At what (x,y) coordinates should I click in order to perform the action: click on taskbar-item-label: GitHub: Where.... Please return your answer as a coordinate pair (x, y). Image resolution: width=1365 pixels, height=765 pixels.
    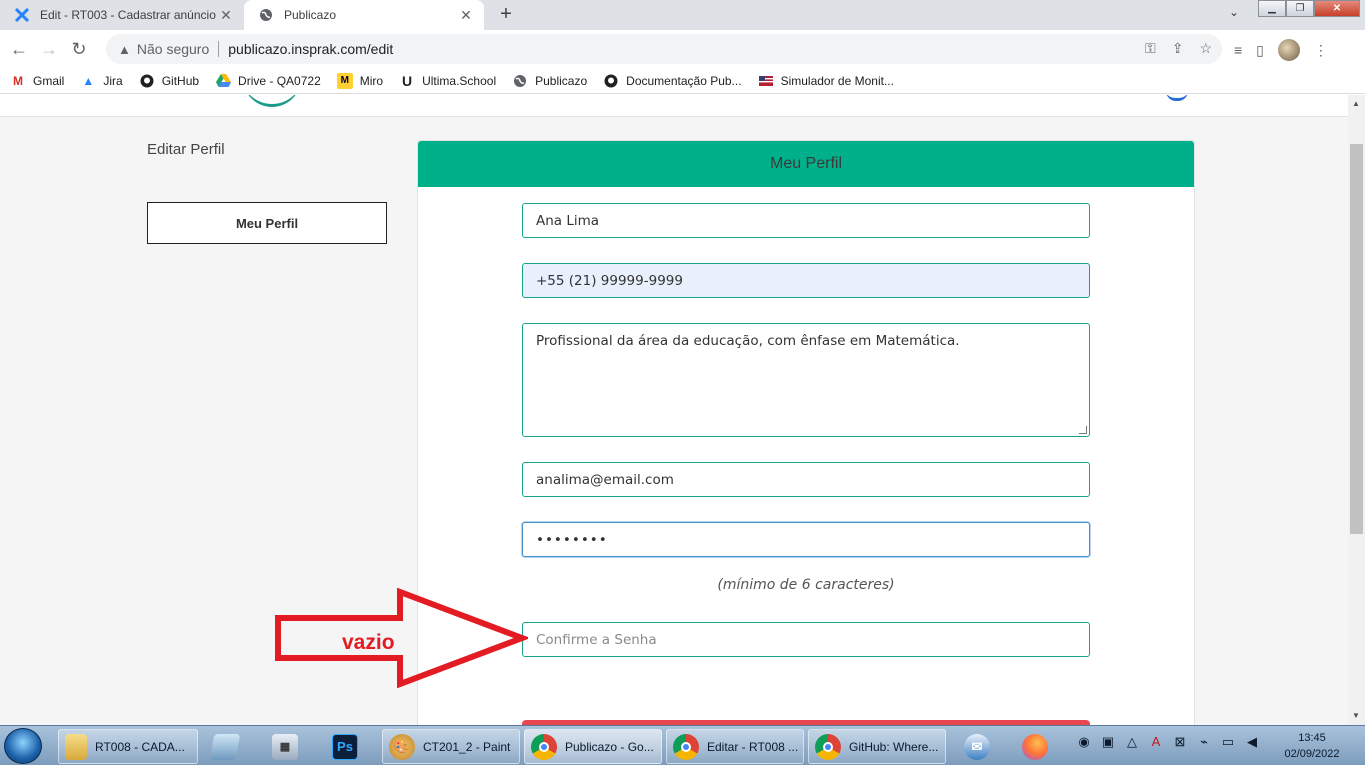
    Looking at the image, I should click on (894, 746).